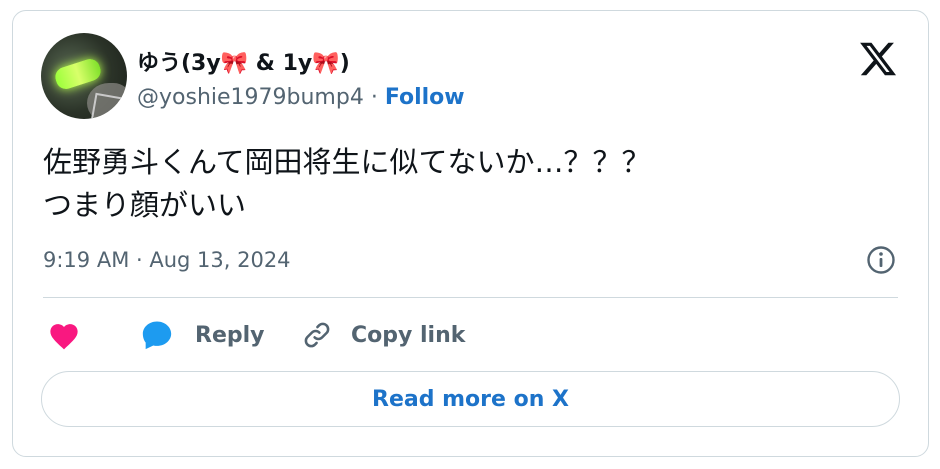 This screenshot has height=469, width=940. What do you see at coordinates (347, 162) in the screenshot?
I see `tweet-text-line-1: 佐野勇斗くんて岡田将生に似てないか…？？？` at bounding box center [347, 162].